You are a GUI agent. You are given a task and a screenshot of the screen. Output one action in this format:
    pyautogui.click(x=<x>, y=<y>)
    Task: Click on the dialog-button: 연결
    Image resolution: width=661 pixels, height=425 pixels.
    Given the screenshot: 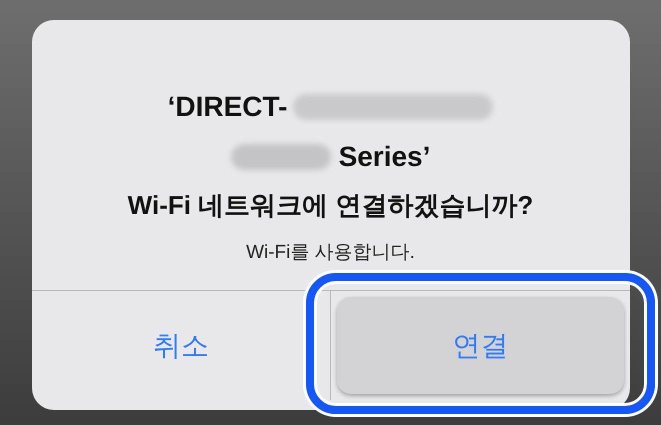 What is the action you would take?
    pyautogui.click(x=480, y=345)
    